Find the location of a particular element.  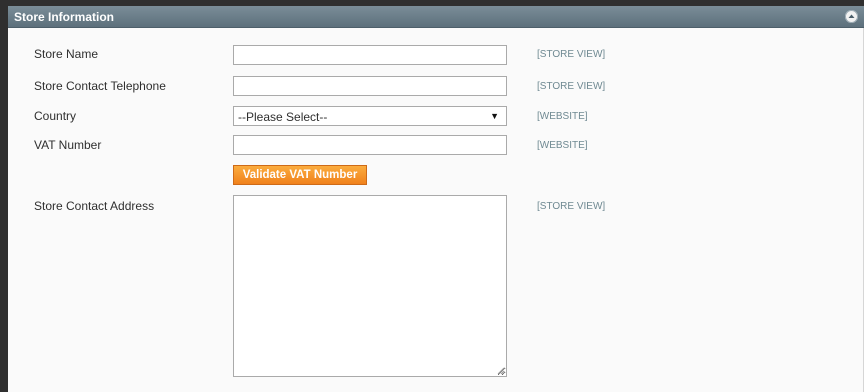

section-header: Store Information is located at coordinates (436, 17).